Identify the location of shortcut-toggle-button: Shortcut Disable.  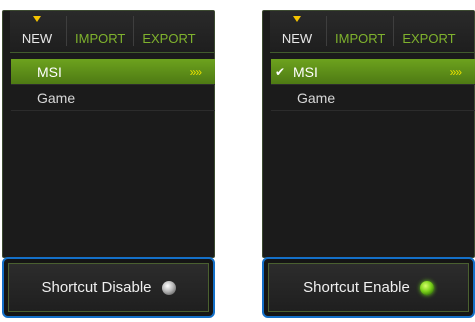
(108, 287).